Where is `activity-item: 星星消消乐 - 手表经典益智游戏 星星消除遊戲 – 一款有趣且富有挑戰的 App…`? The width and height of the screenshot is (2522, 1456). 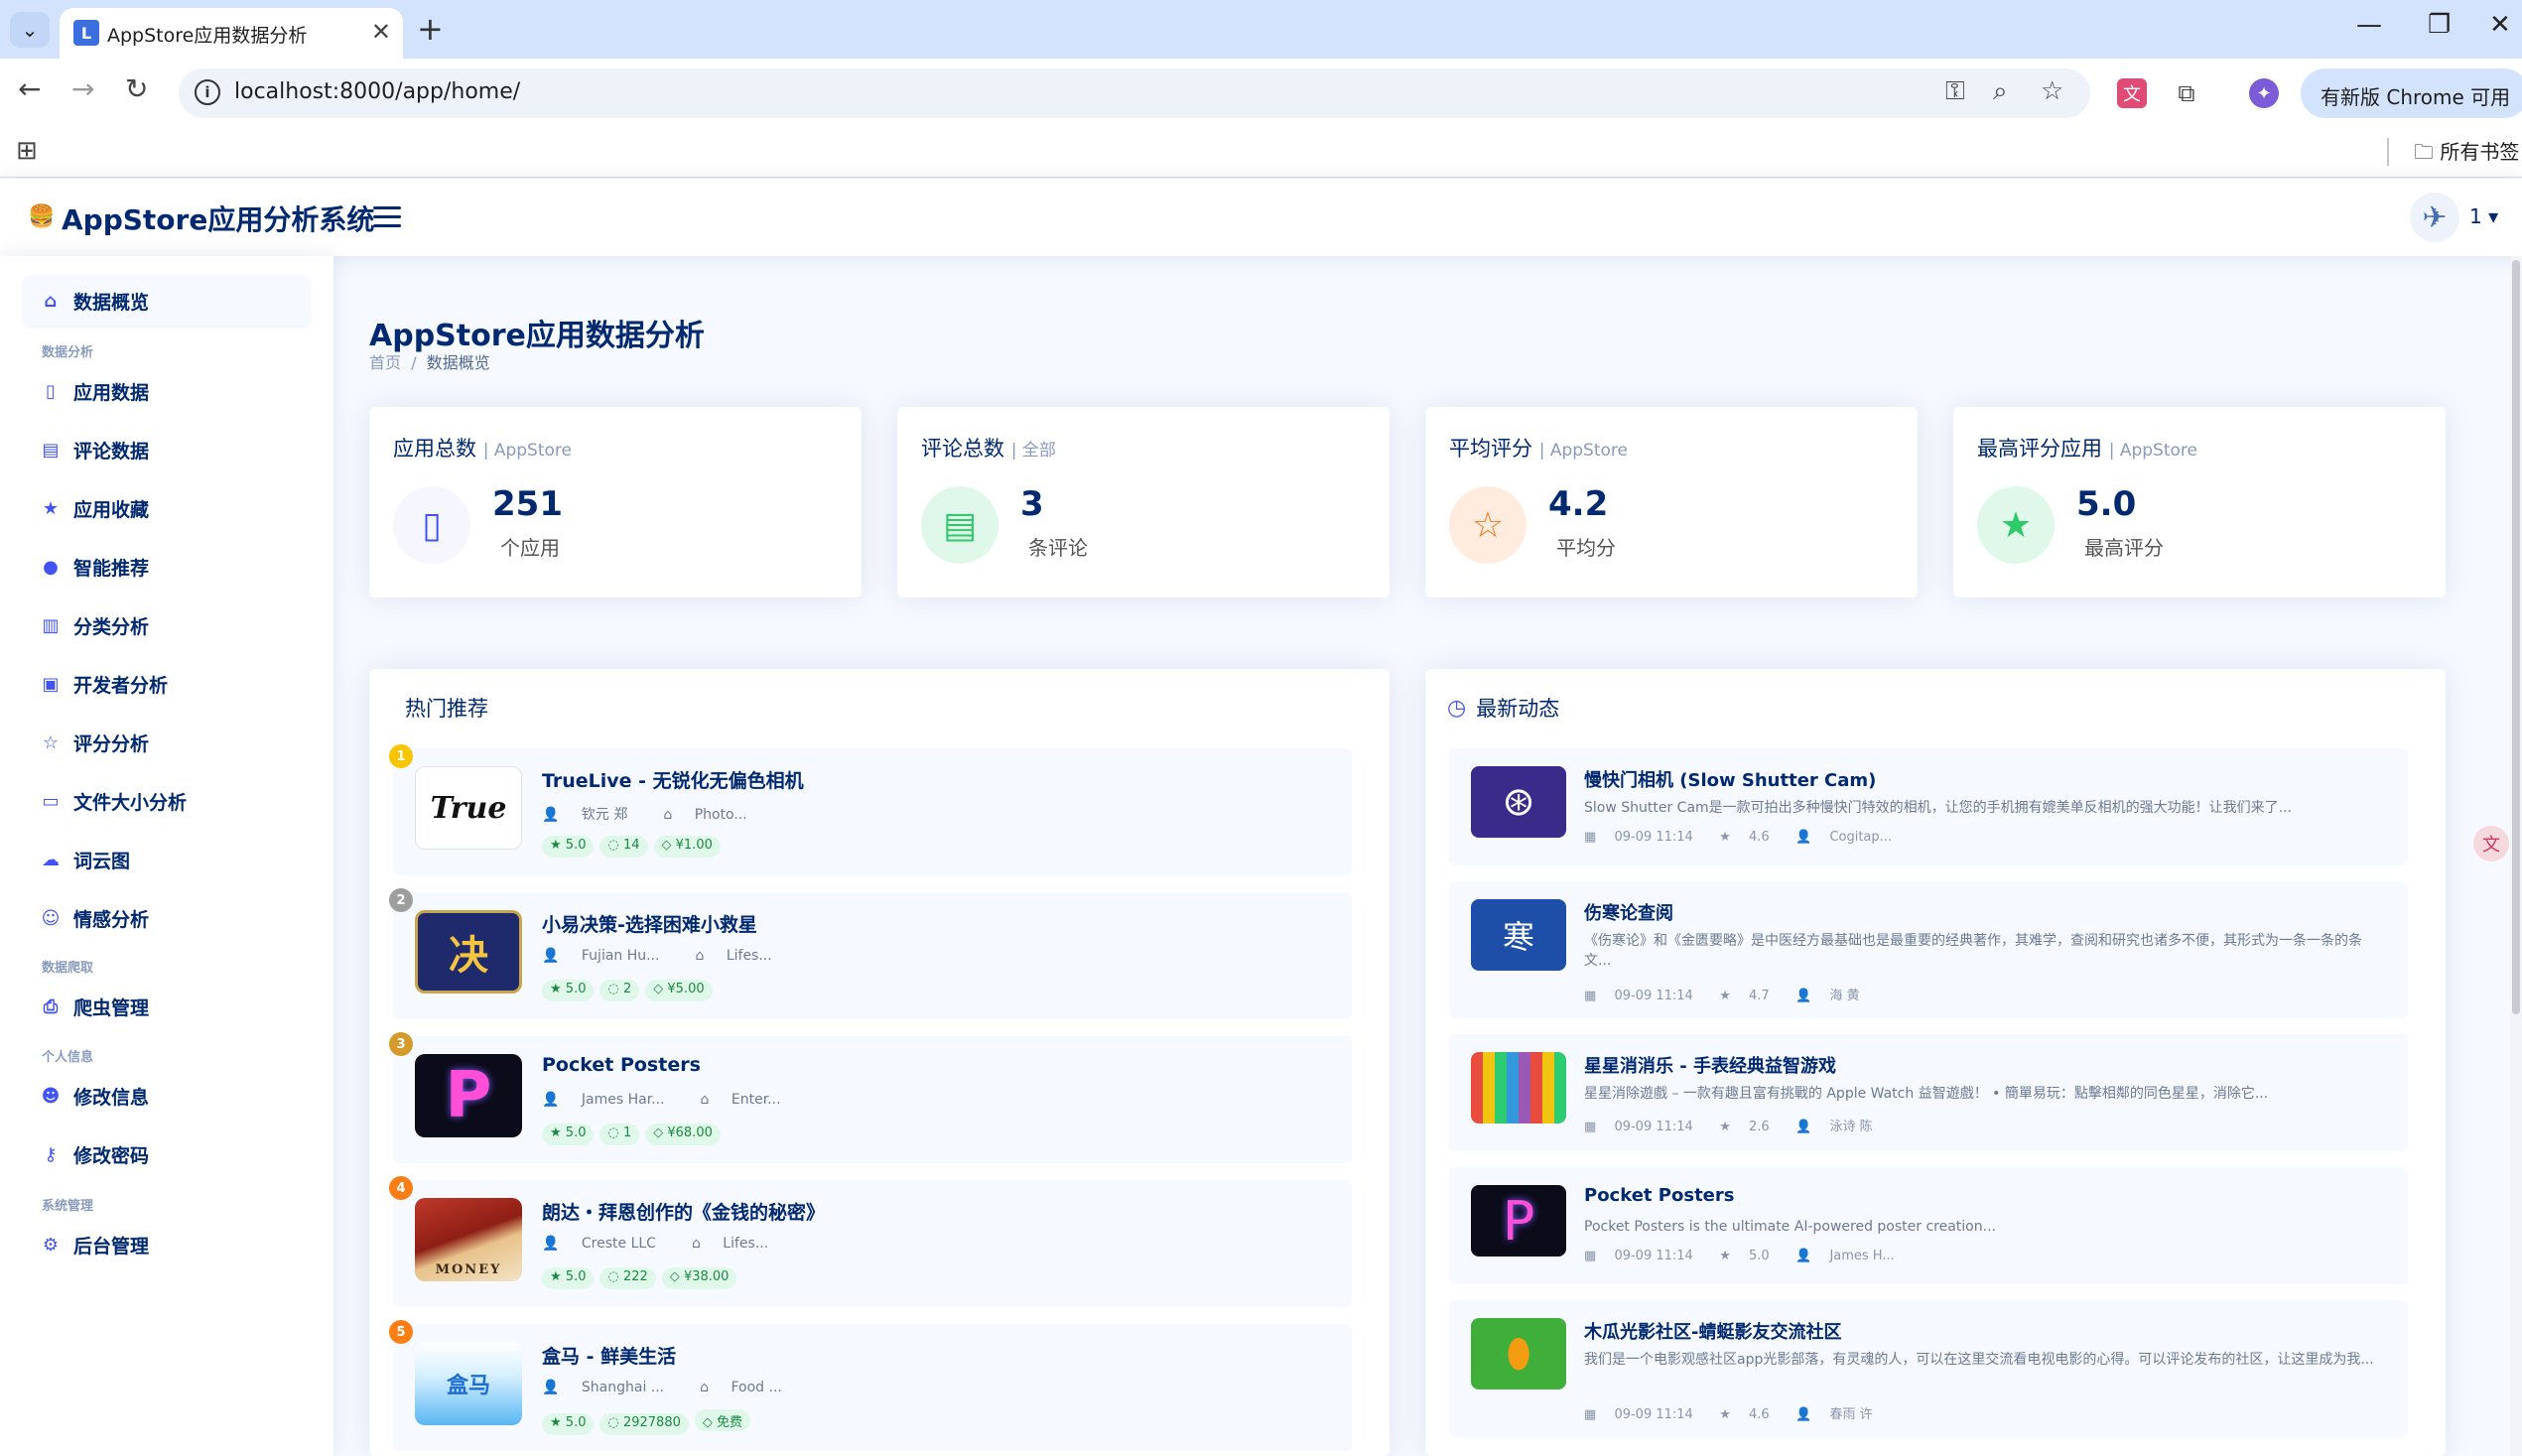
activity-item: 星星消消乐 - 手表经典益智游戏 星星消除遊戲 – 一款有趣且富有挑戰的 App… is located at coordinates (1928, 1092).